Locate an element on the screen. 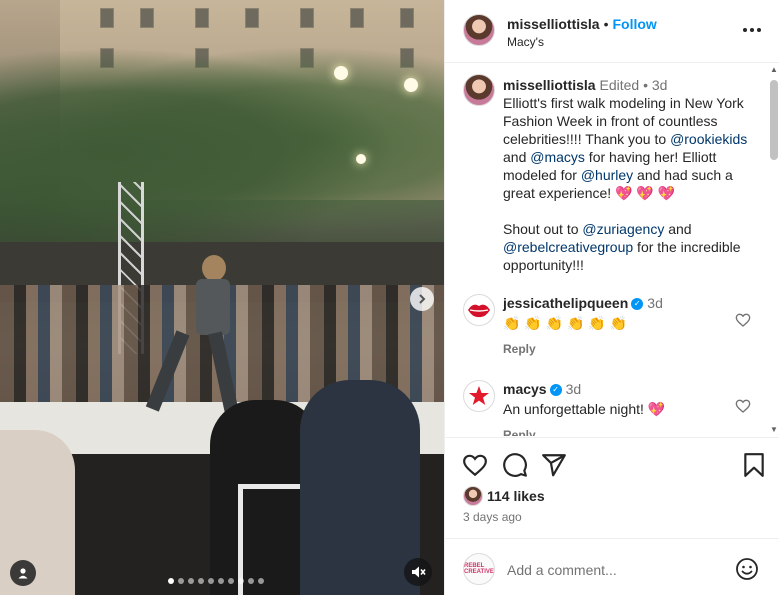  emoji-picker-icon is located at coordinates (747, 569).